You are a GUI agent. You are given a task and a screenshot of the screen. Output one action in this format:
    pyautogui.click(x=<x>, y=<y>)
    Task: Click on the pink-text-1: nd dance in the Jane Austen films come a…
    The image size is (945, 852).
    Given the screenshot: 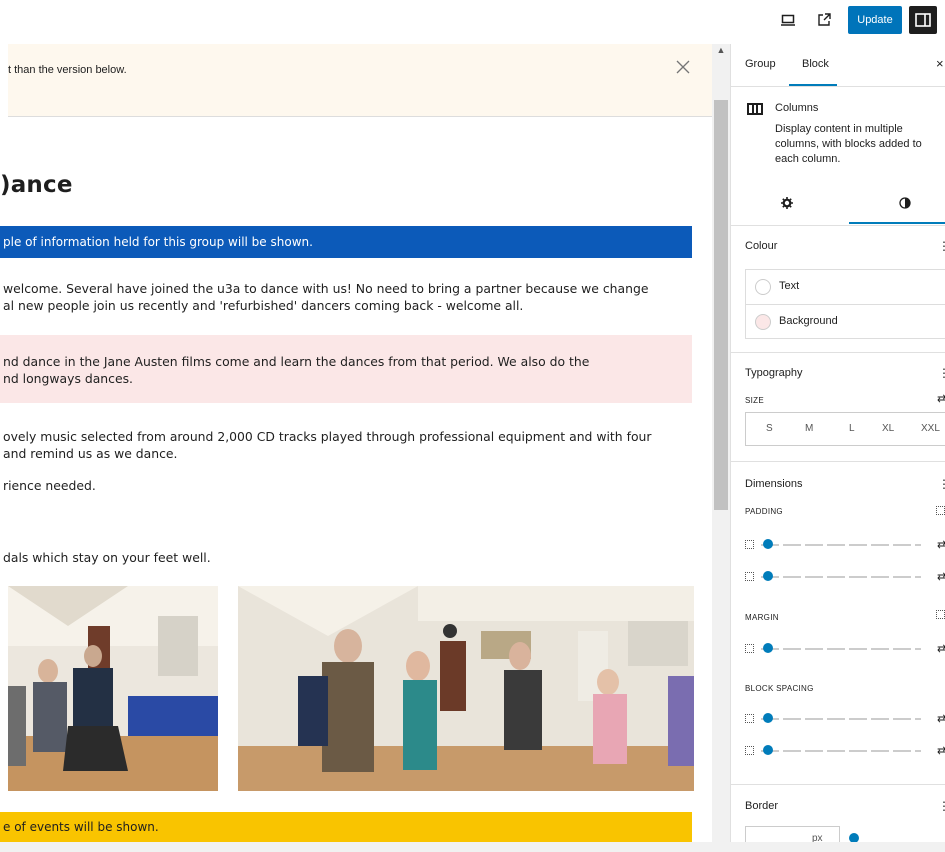 What is the action you would take?
    pyautogui.click(x=296, y=361)
    